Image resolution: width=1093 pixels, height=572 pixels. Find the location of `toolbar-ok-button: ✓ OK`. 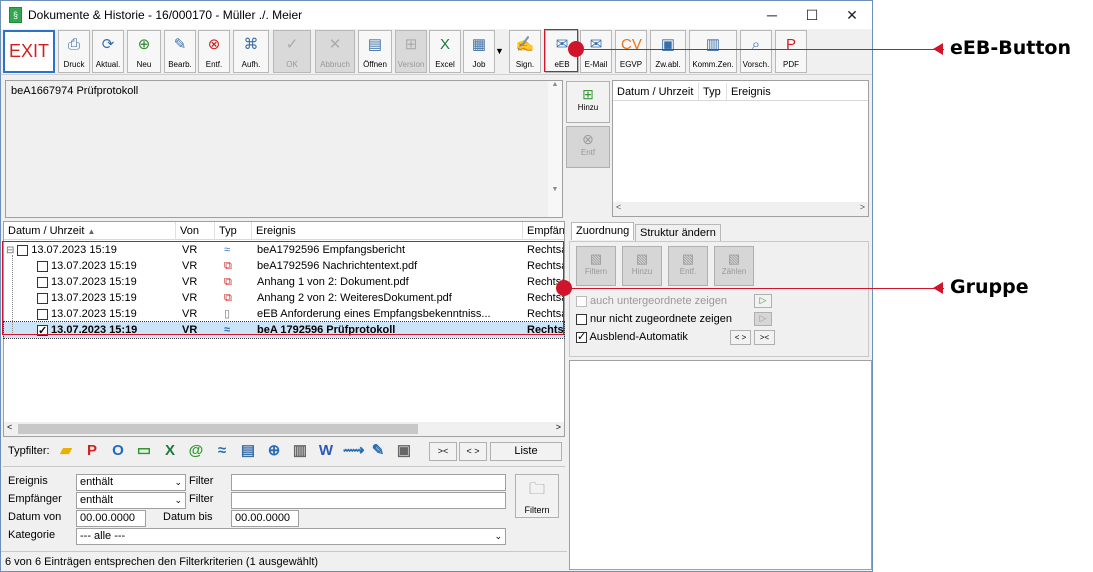

toolbar-ok-button: ✓ OK is located at coordinates (292, 51).